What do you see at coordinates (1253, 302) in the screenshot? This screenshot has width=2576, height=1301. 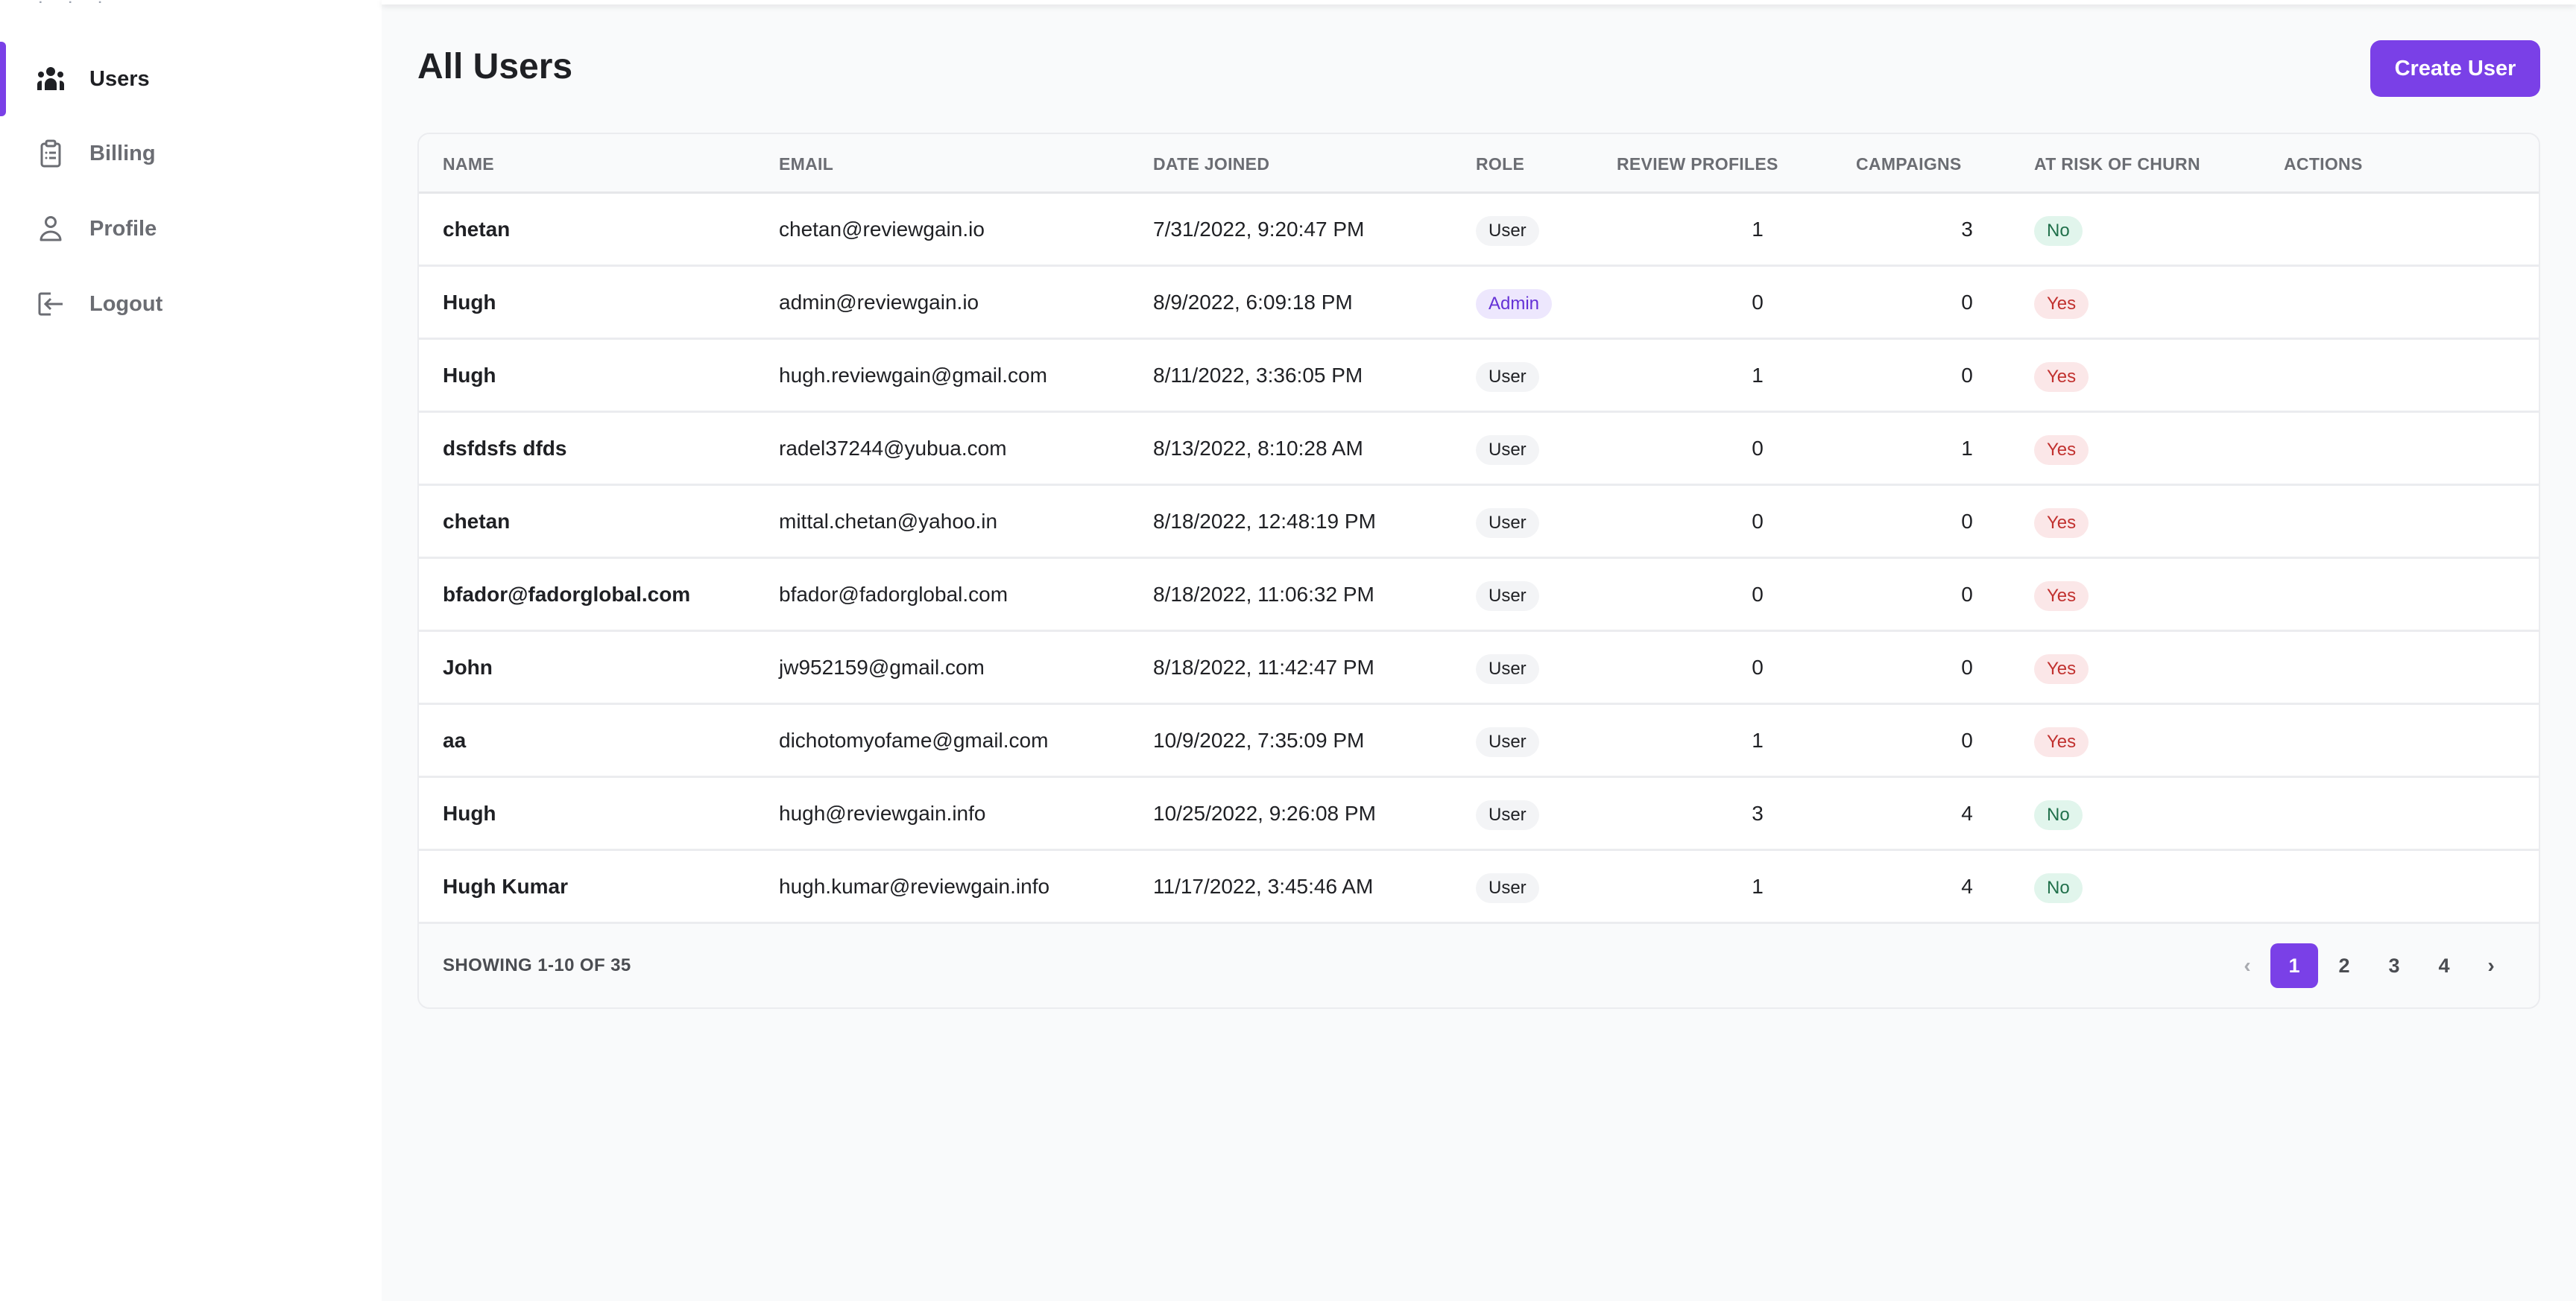 I see `user-date-joined: 8/9/2022, 6:09:18 PM` at bounding box center [1253, 302].